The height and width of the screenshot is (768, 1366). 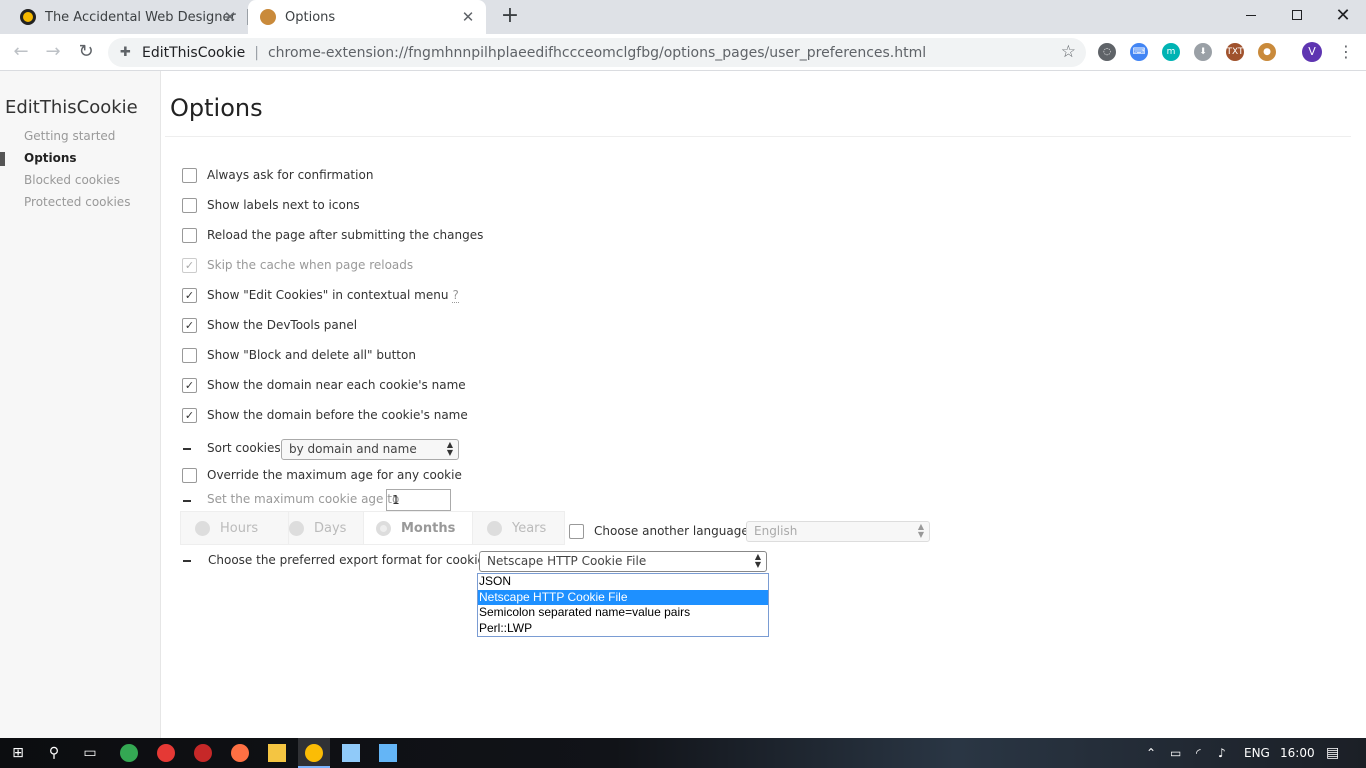 What do you see at coordinates (53, 52) in the screenshot?
I see `forward-button: →` at bounding box center [53, 52].